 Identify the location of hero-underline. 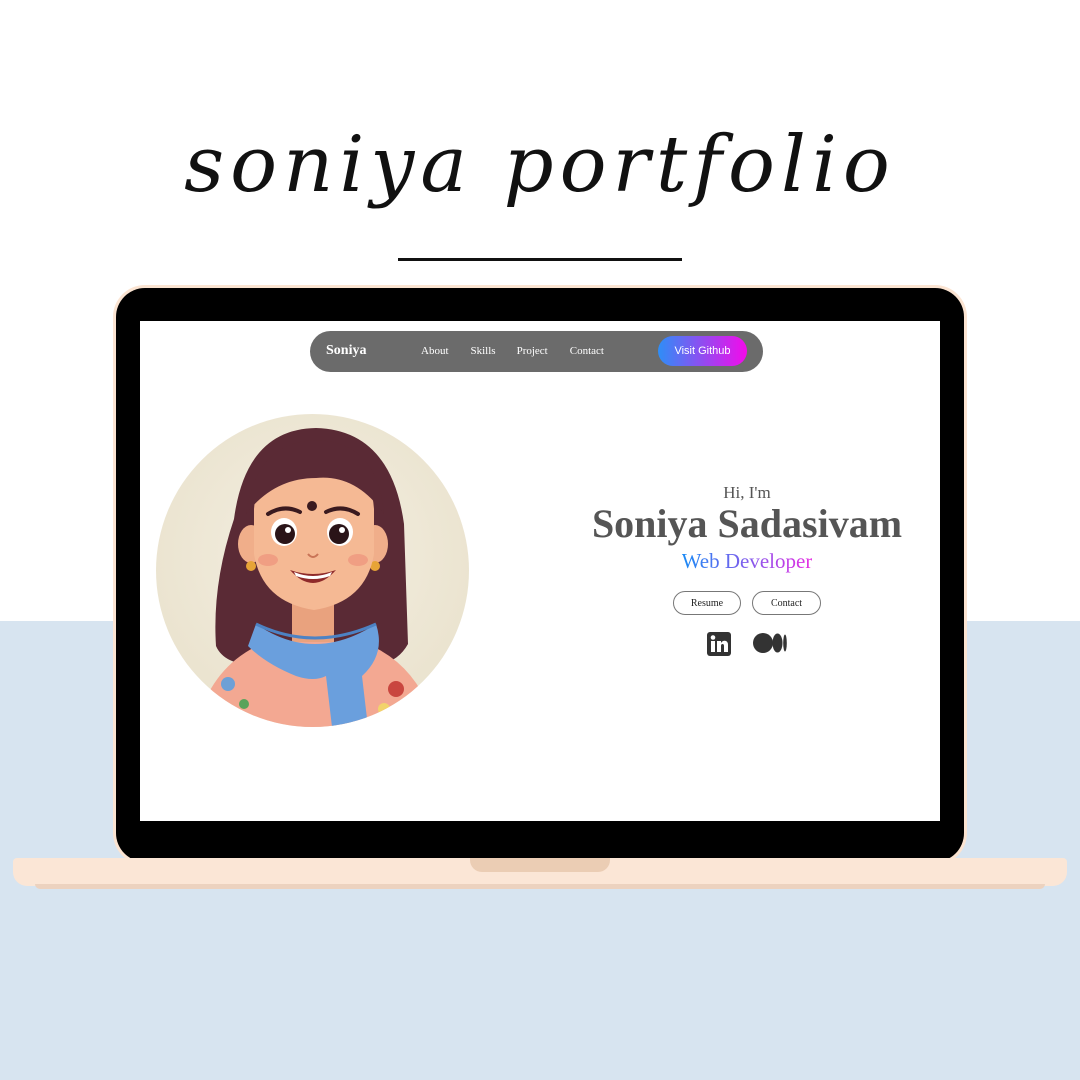
(540, 259).